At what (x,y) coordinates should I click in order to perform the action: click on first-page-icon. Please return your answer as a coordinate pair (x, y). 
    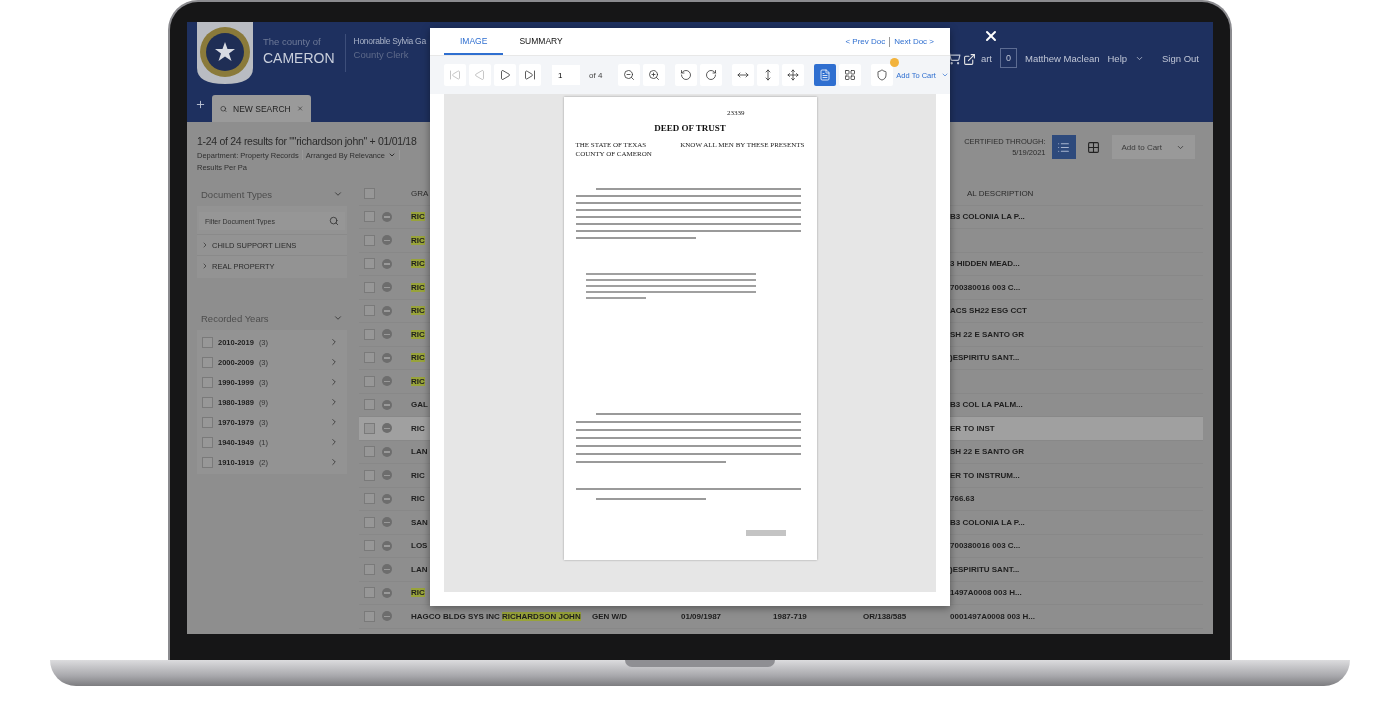
    Looking at the image, I should click on (455, 75).